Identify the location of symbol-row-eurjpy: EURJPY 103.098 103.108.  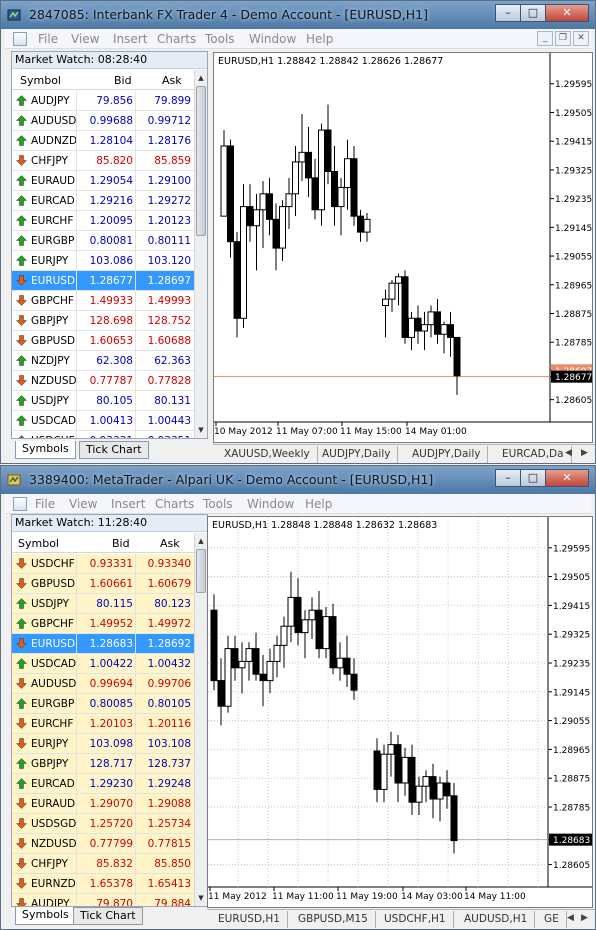
(103, 744).